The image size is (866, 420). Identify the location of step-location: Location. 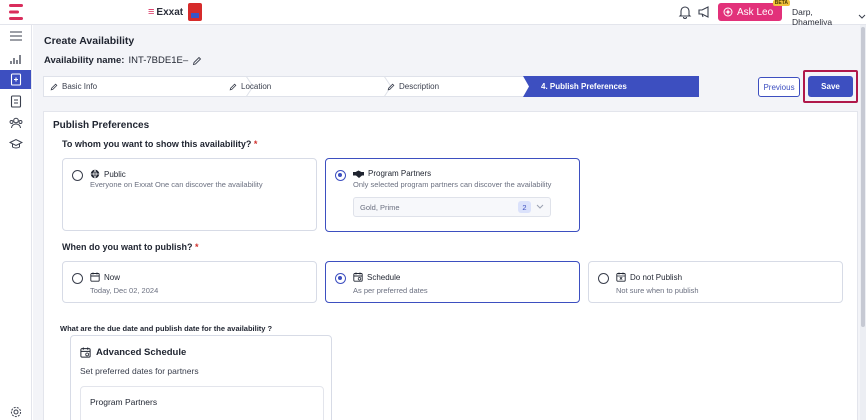
(250, 86).